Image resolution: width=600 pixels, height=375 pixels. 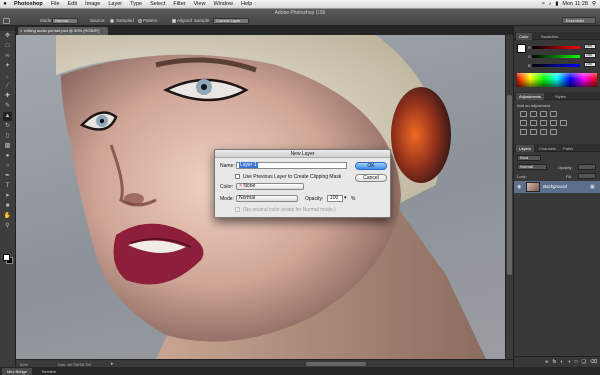 What do you see at coordinates (335, 198) in the screenshot?
I see `opacity-input: 100` at bounding box center [335, 198].